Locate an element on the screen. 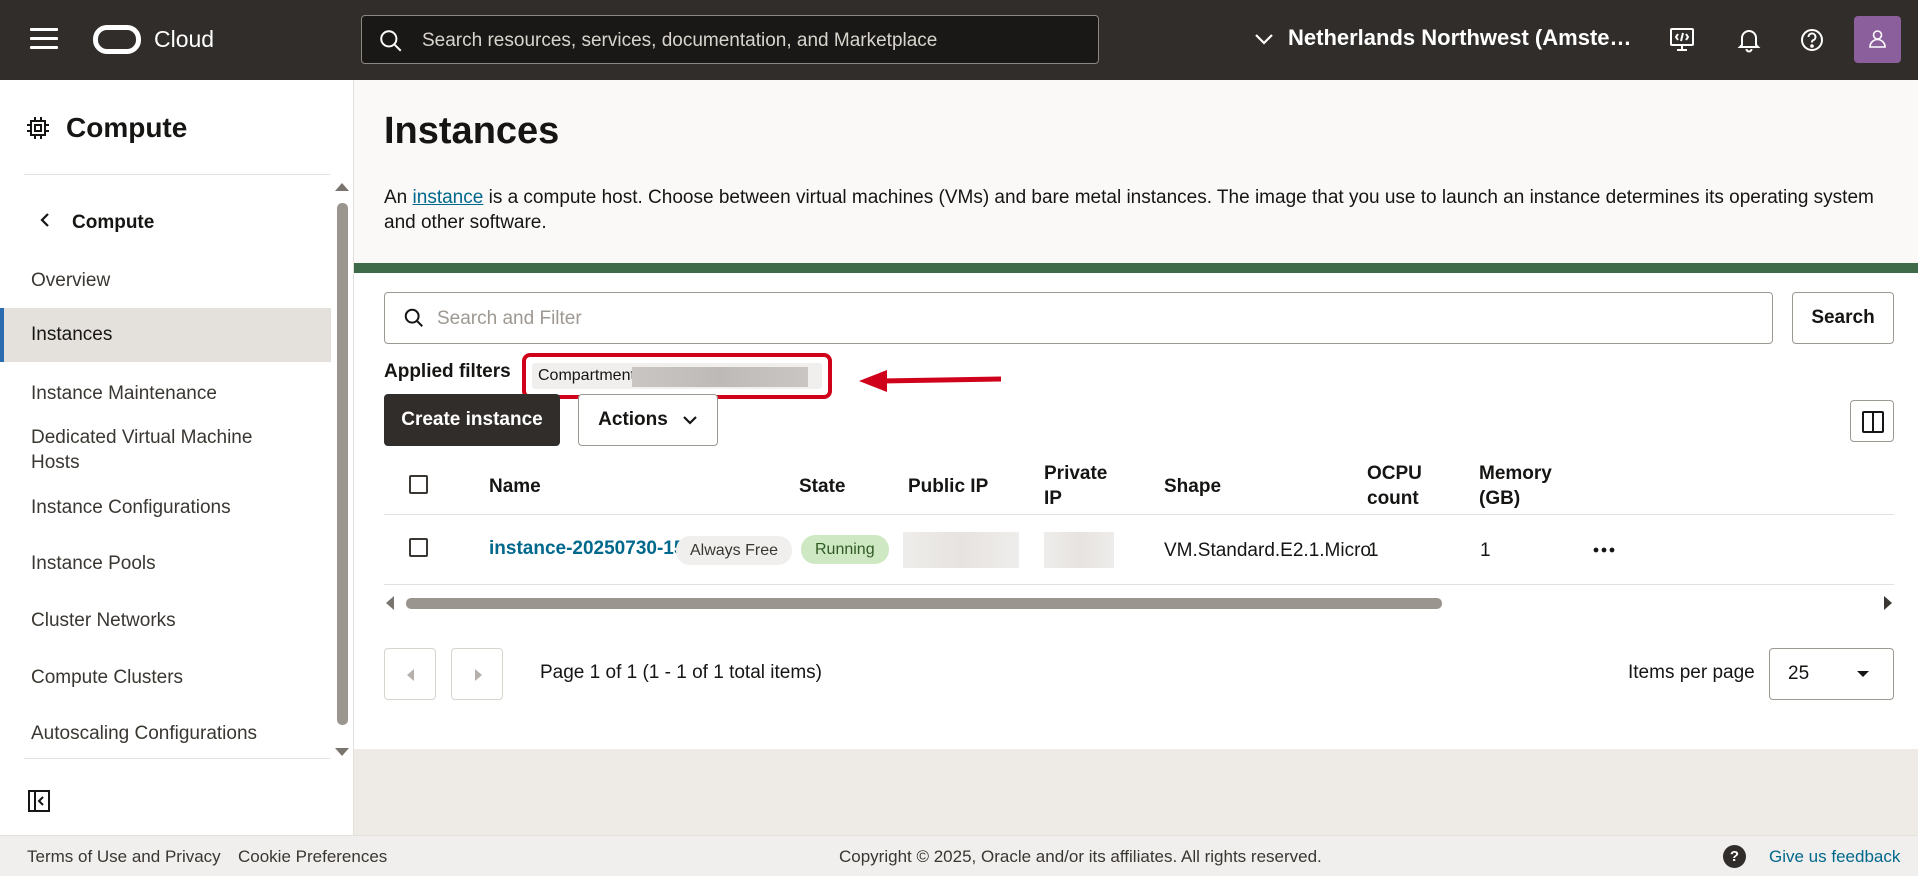  col-header-shape: Shape is located at coordinates (1192, 486).